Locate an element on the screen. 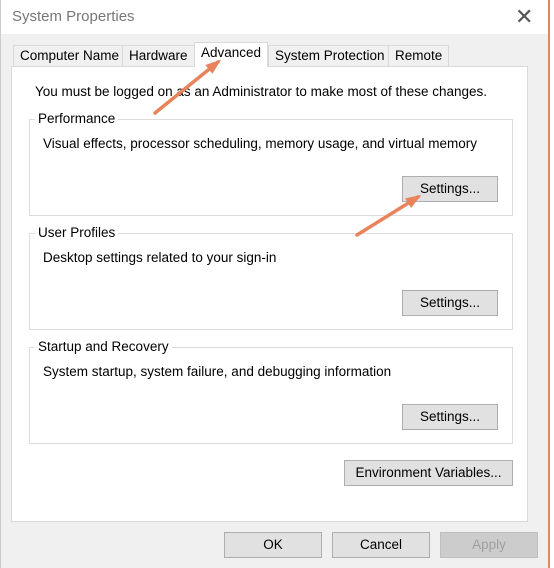 Image resolution: width=554 pixels, height=568 pixels. user-profiles-description: Desktop settings related to your sign-in is located at coordinates (160, 257).